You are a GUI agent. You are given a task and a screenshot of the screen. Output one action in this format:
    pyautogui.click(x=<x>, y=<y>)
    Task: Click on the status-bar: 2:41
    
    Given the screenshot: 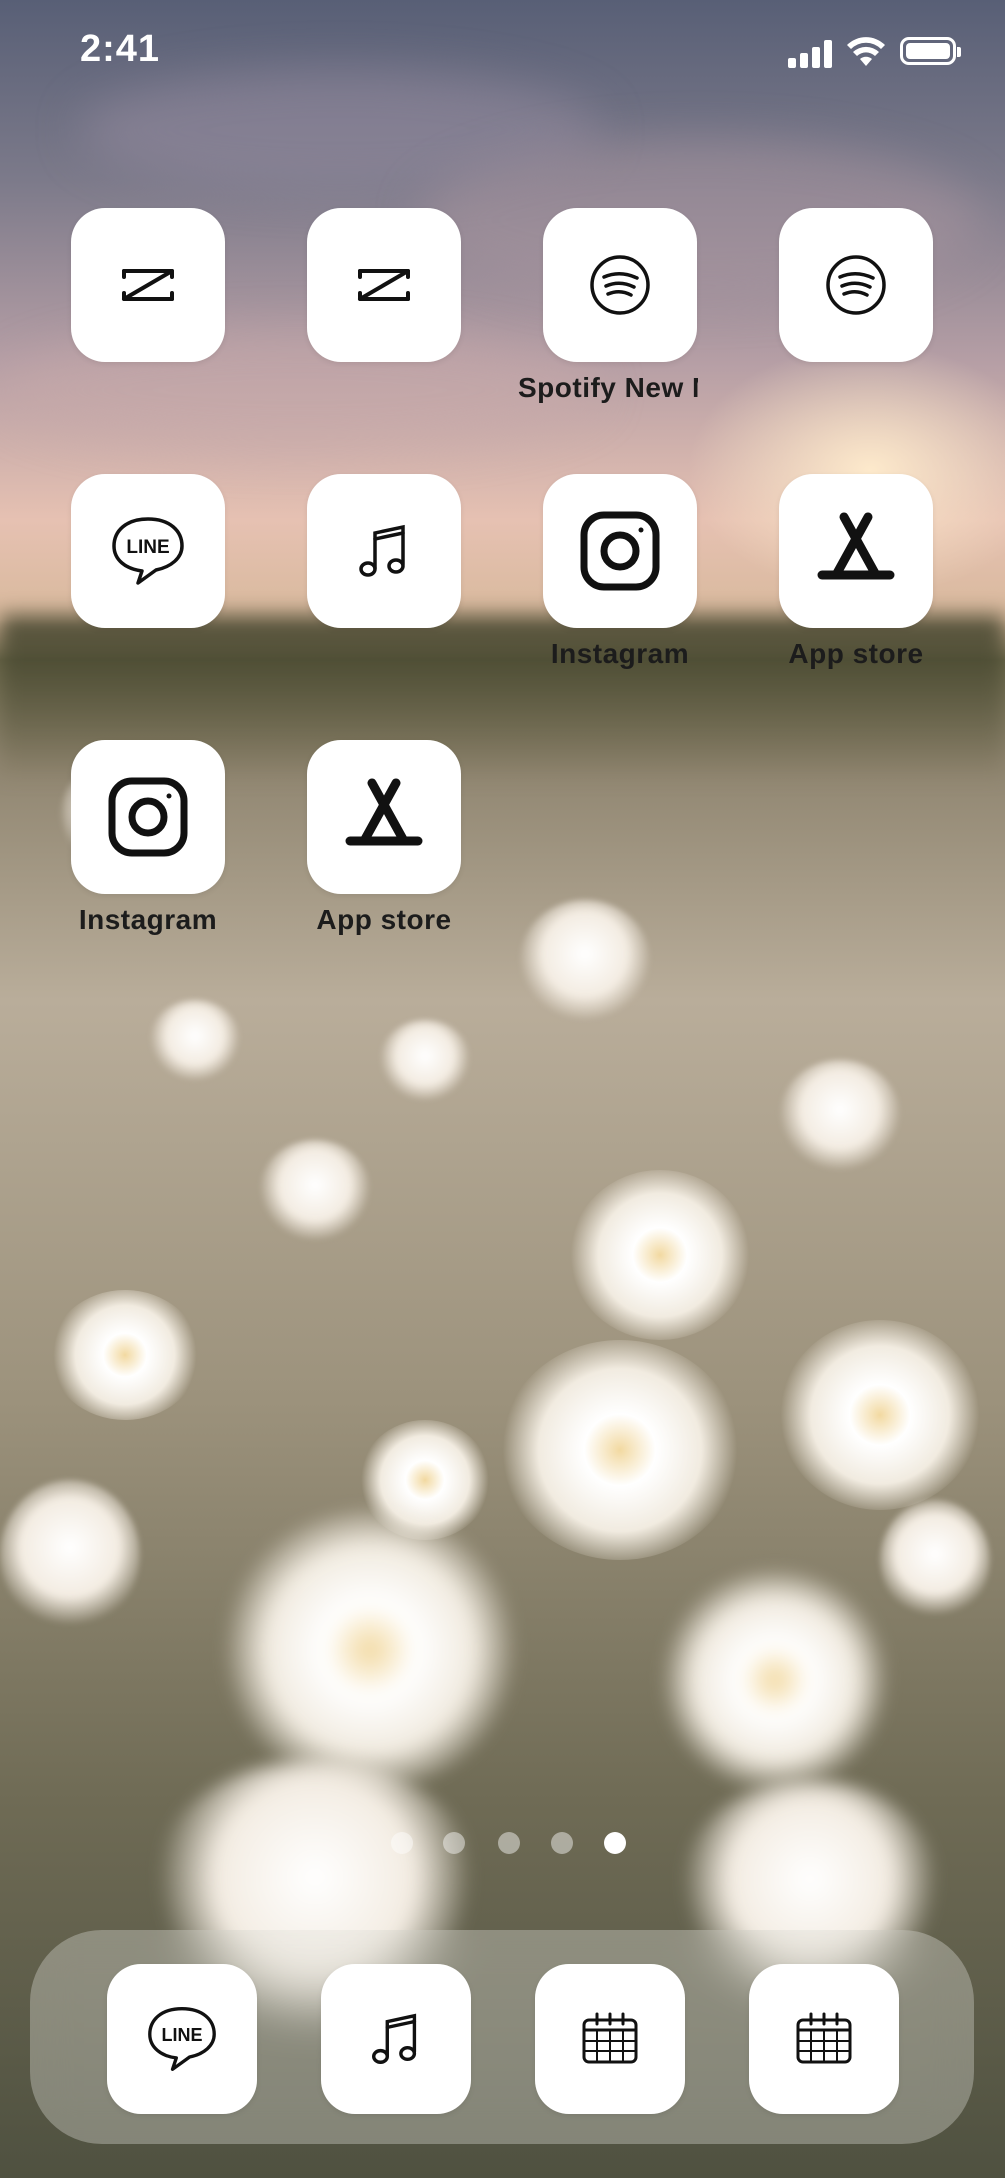 What is the action you would take?
    pyautogui.click(x=502, y=50)
    